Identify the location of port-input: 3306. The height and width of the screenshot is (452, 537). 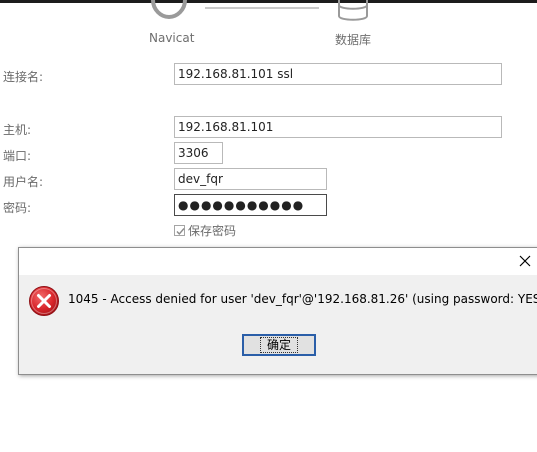
(198, 153).